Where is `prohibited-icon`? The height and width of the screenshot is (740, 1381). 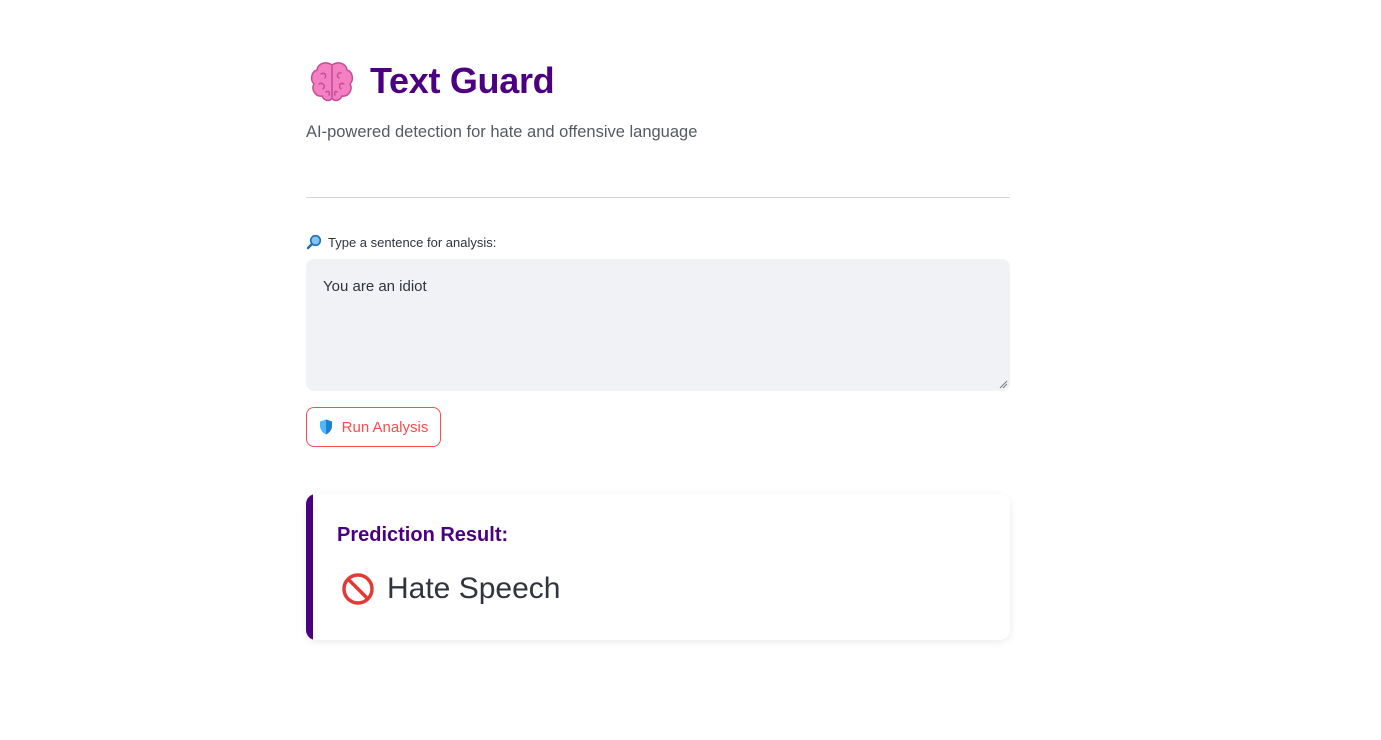
prohibited-icon is located at coordinates (358, 589).